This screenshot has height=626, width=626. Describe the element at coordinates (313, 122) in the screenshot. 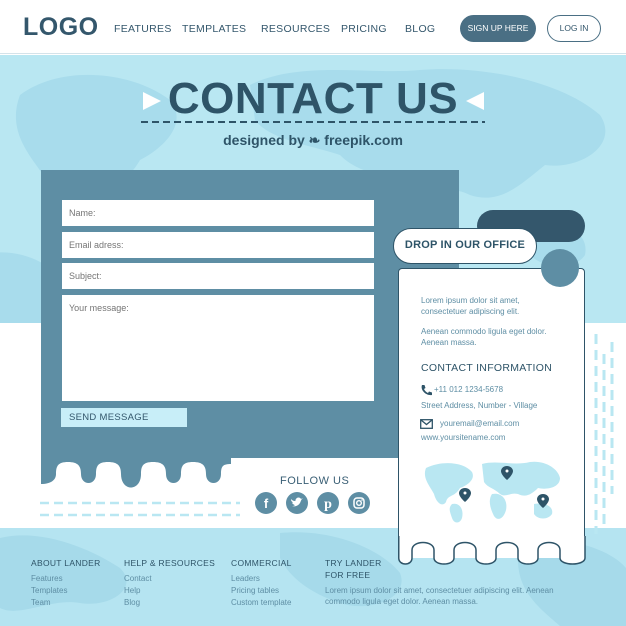

I see `title-dashed-underline` at that location.